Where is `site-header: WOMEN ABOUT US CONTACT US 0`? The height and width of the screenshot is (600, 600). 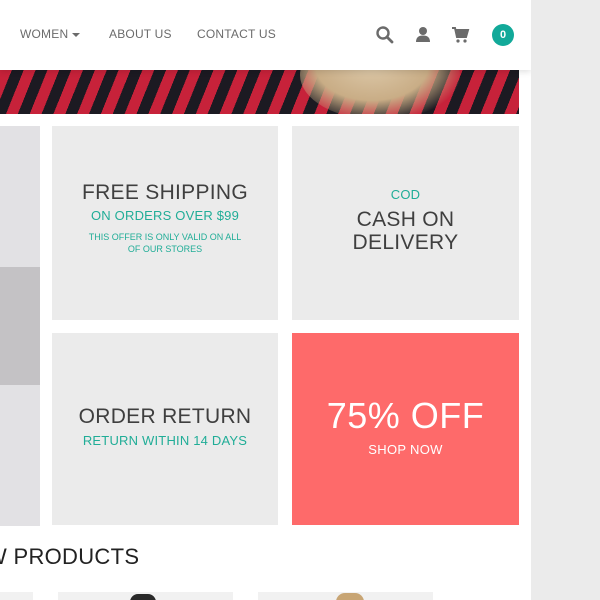
site-header: WOMEN ABOUT US CONTACT US 0 is located at coordinates (265, 35).